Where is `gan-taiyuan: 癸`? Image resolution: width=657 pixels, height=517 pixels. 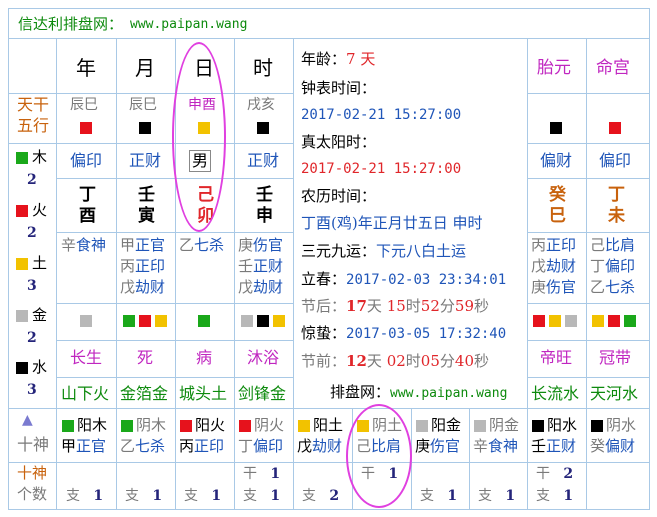 gan-taiyuan: 癸 is located at coordinates (557, 195).